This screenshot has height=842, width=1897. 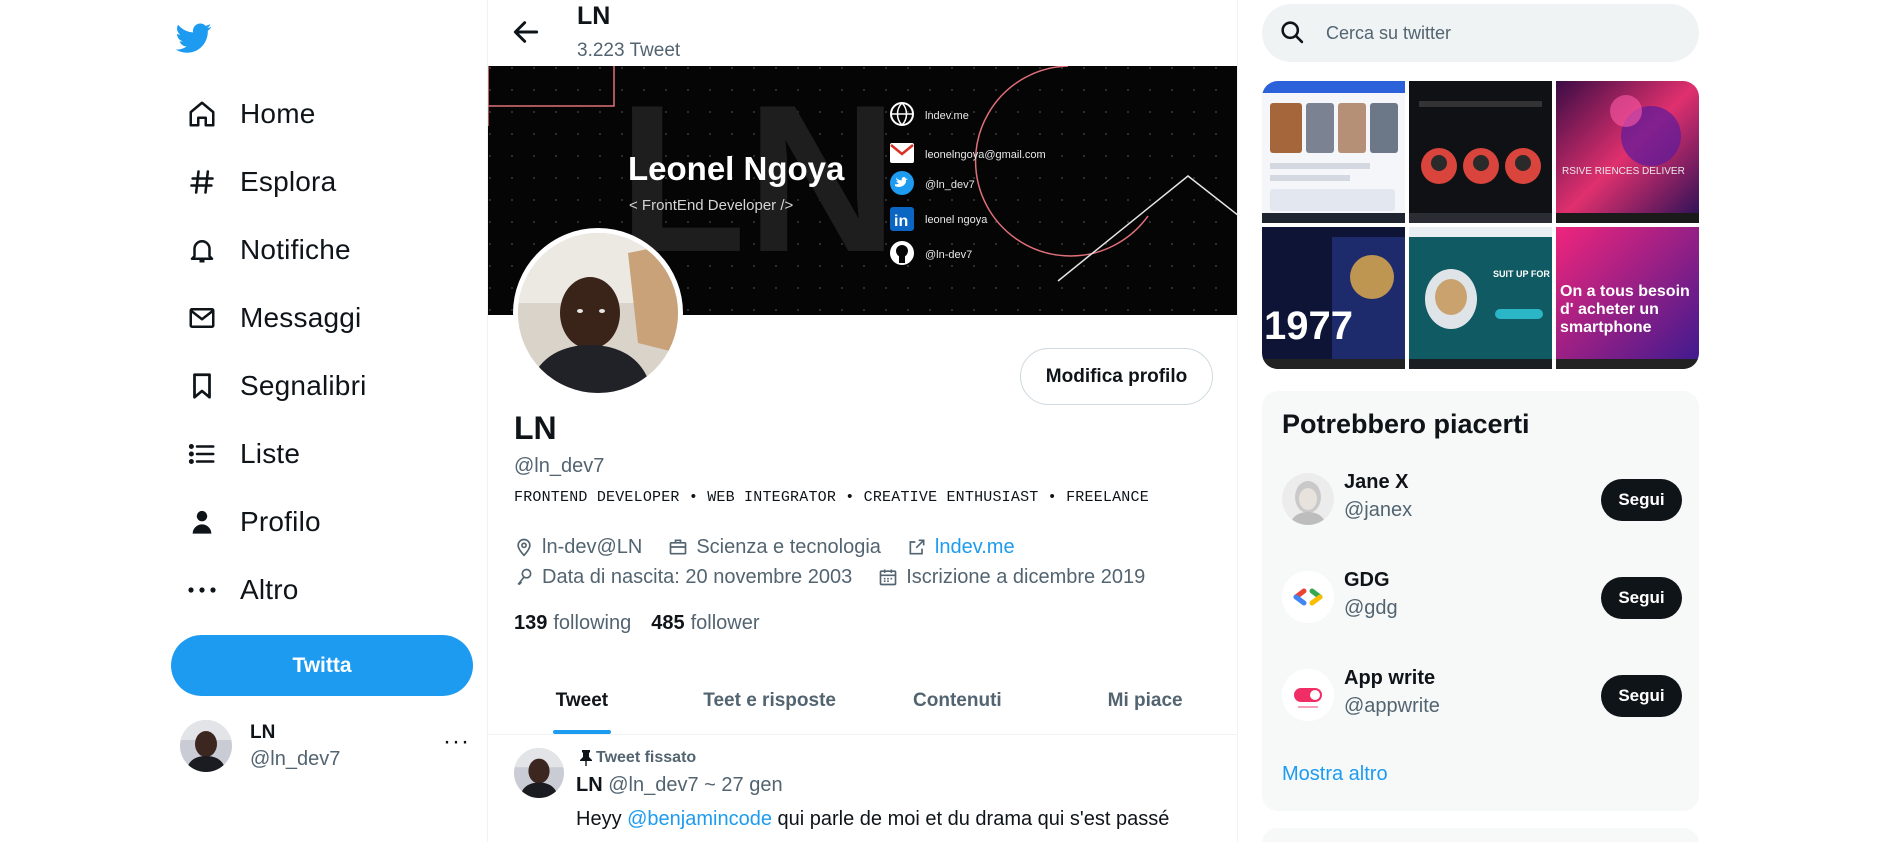 I want to click on suggestion-handle: @appwrite, so click(x=1392, y=706).